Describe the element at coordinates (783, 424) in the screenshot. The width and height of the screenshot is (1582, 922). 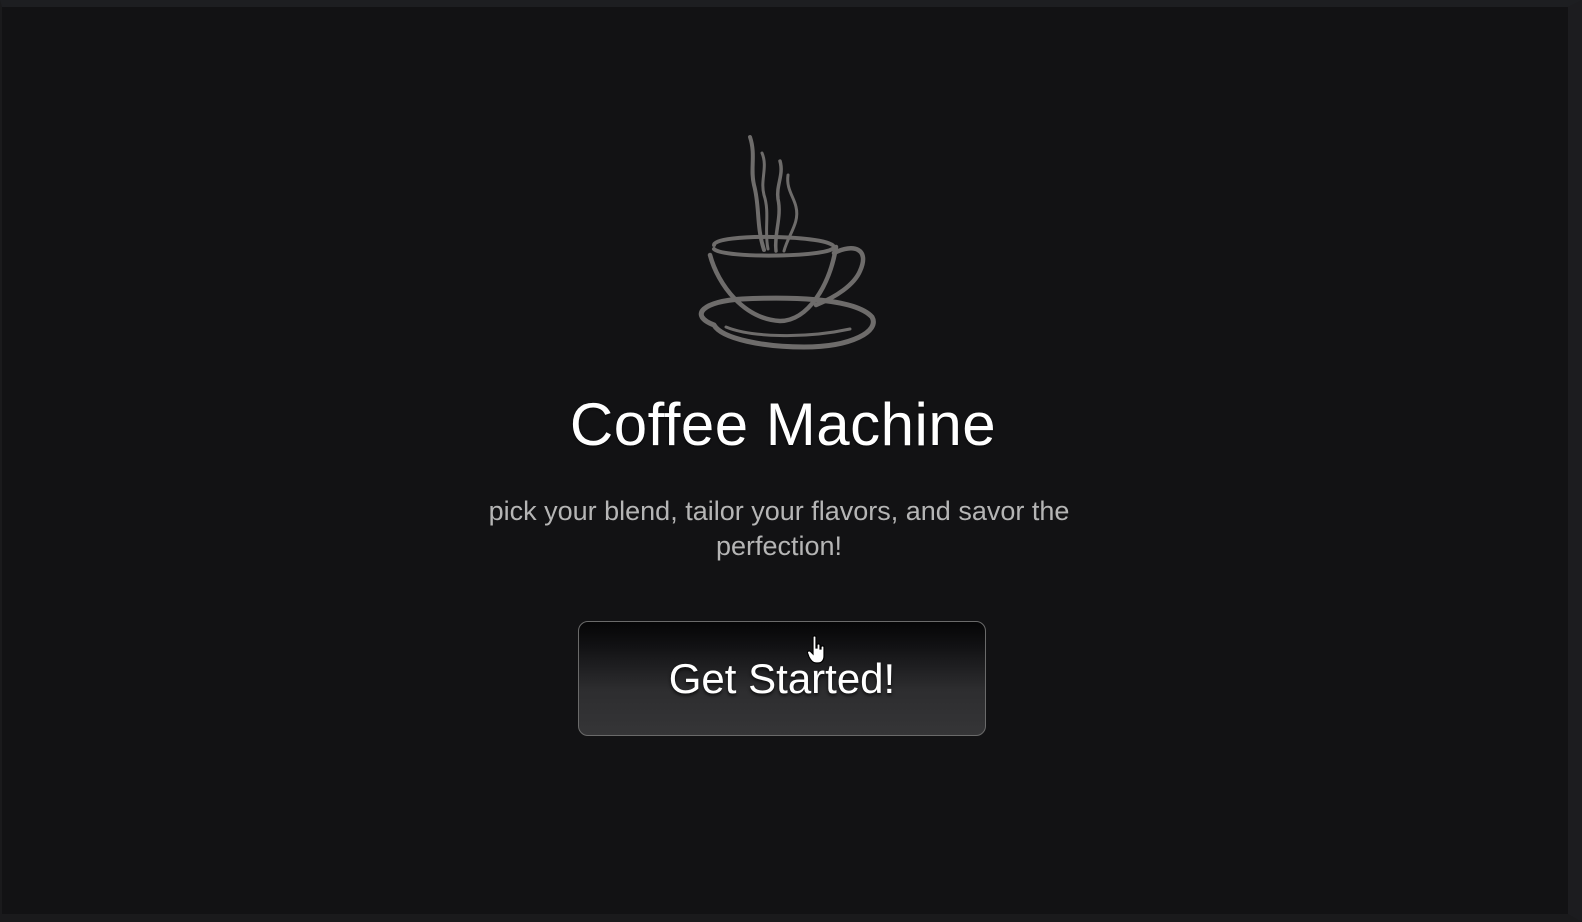
I see `app-title: Coffee Machine` at that location.